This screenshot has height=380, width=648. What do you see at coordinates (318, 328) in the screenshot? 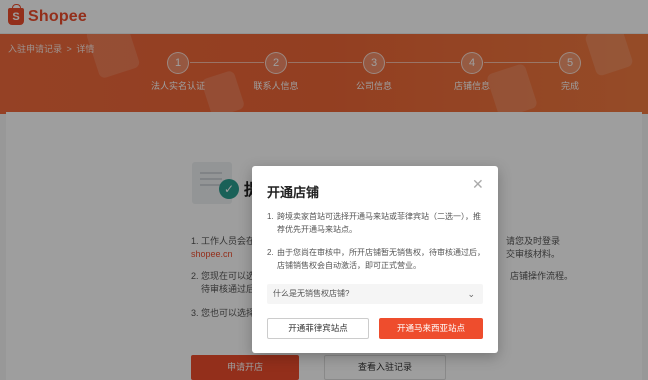
I see `open-philippines-button: 开通菲律宾站点` at bounding box center [318, 328].